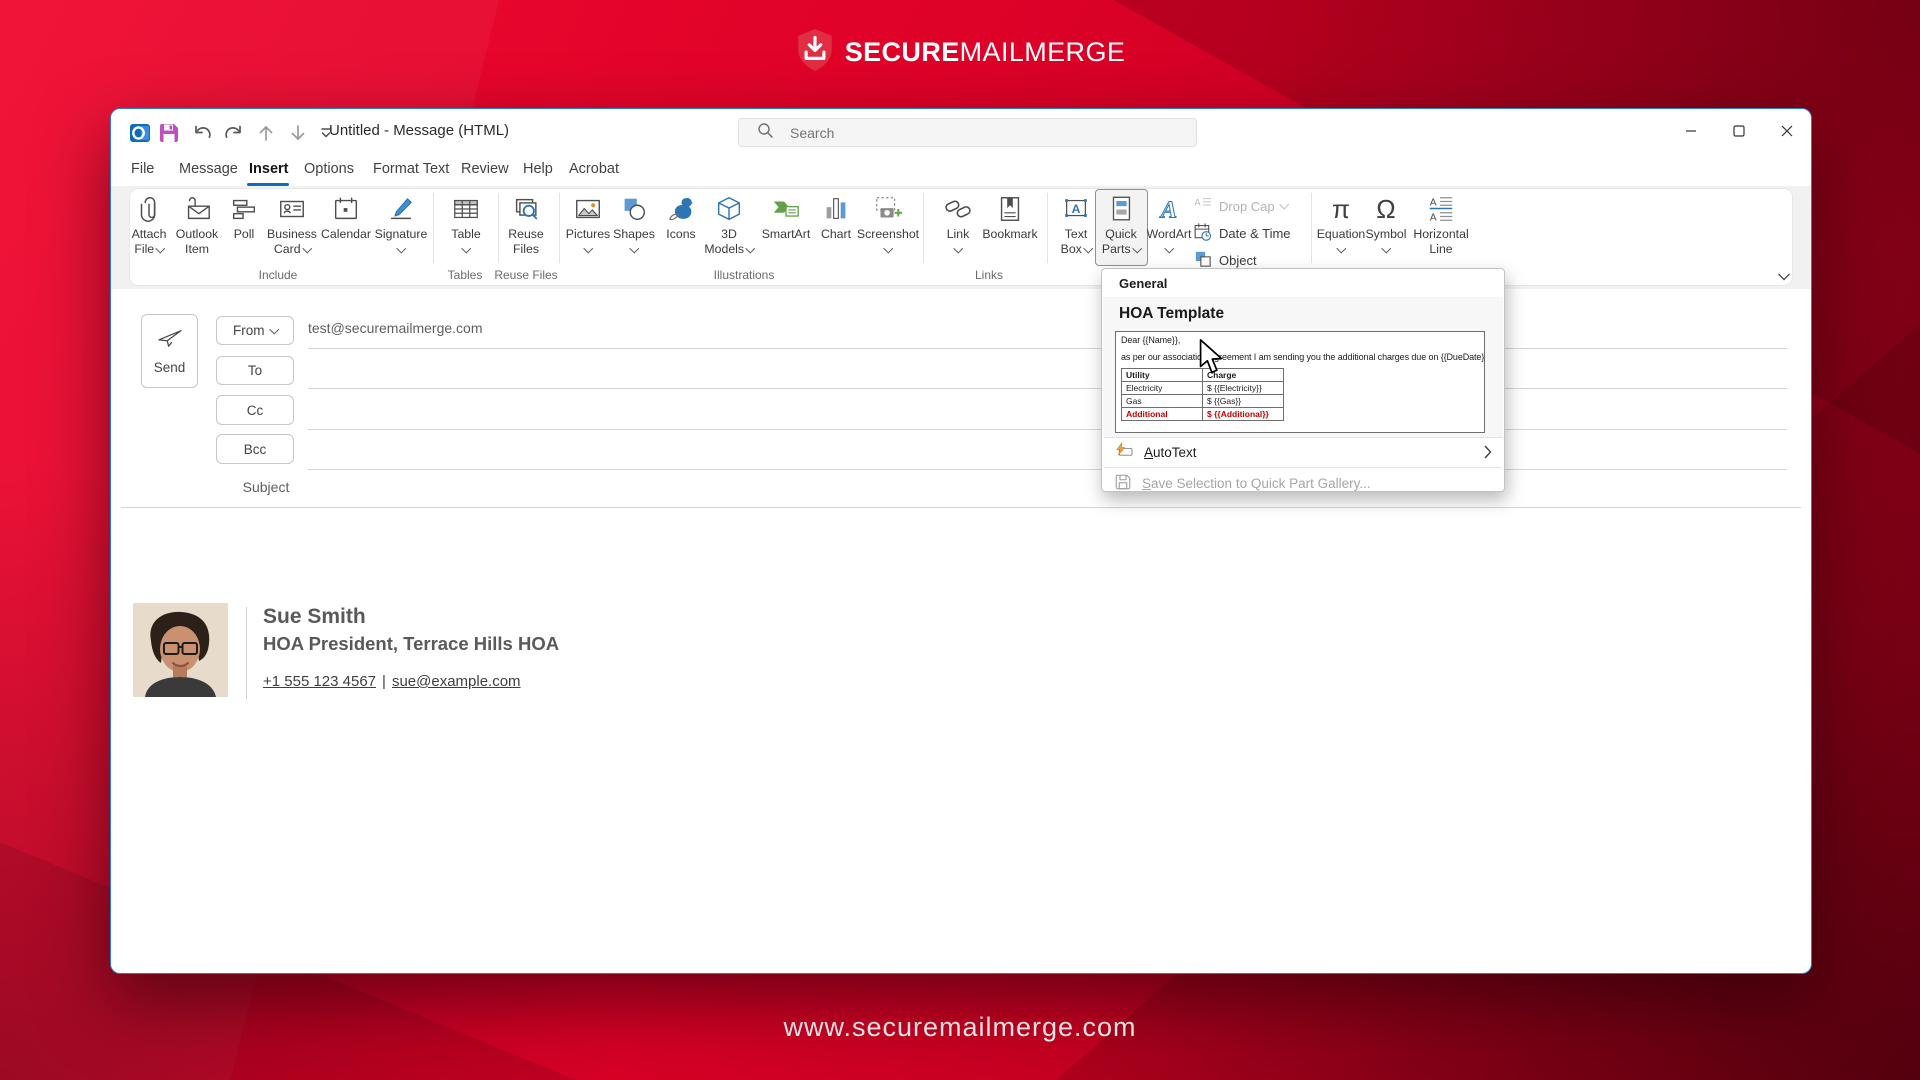  Describe the element at coordinates (170, 339) in the screenshot. I see `send-plane-icon` at that location.